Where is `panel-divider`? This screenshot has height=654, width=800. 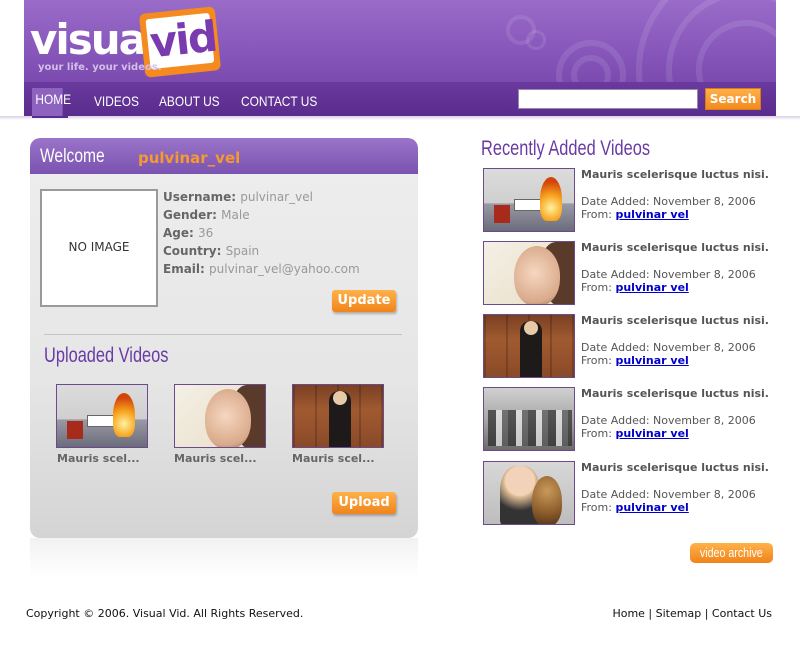
panel-divider is located at coordinates (223, 334).